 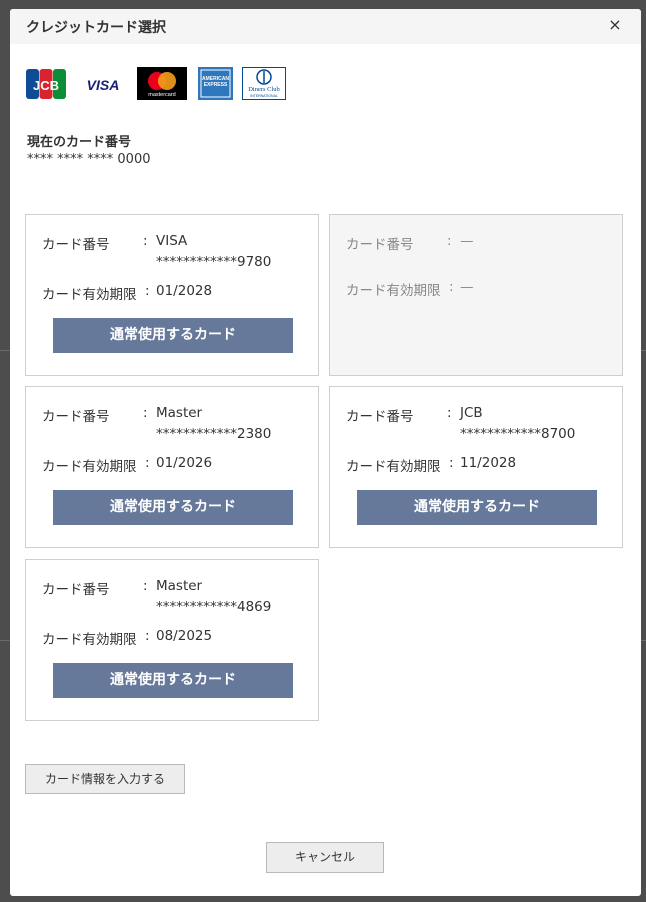 I want to click on modal-title: クレジットカード選択, so click(x=96, y=28).